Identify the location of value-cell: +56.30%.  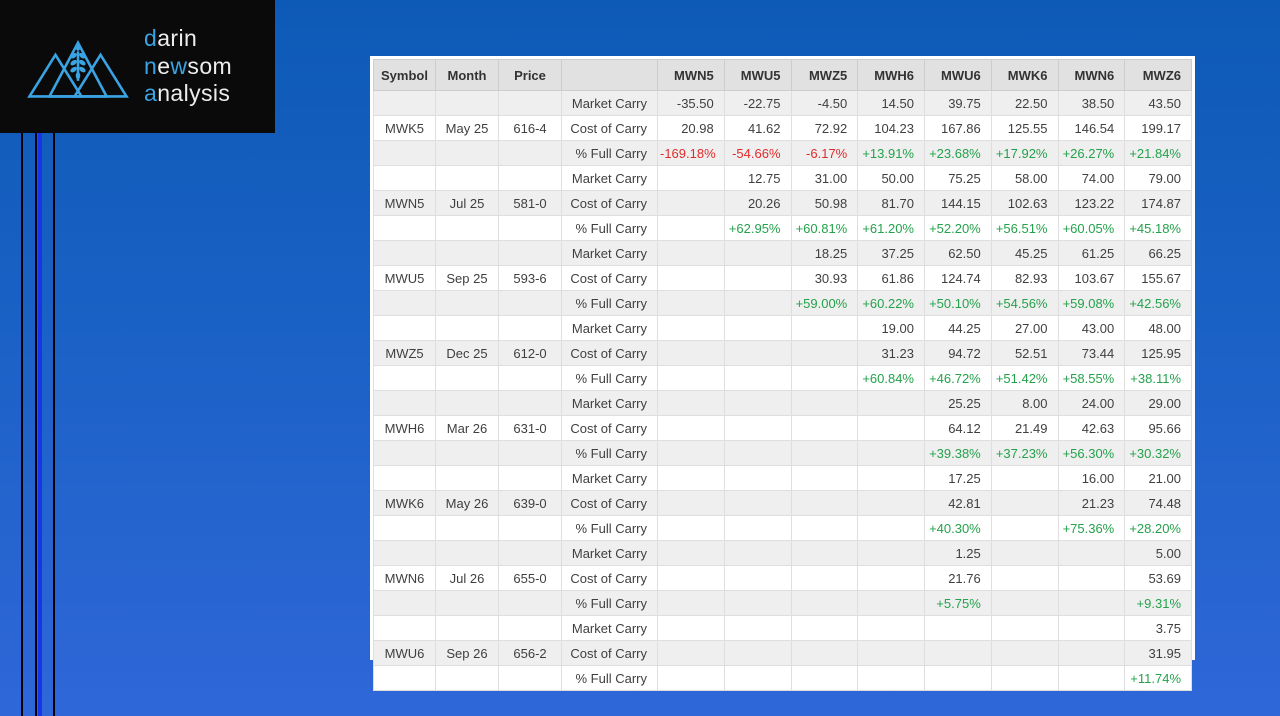
(1091, 453).